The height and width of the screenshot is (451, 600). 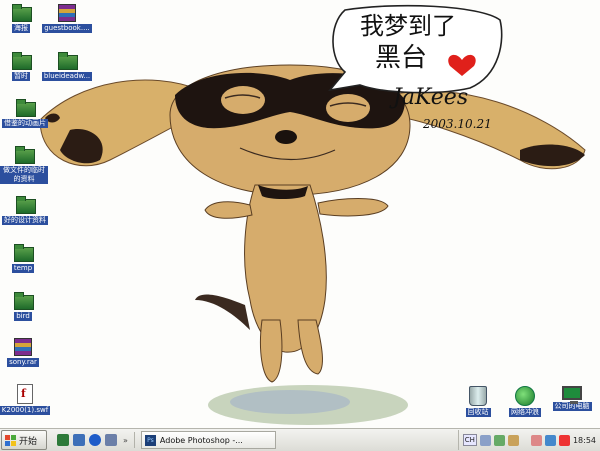 What do you see at coordinates (525, 412) in the screenshot?
I see `icon-label: 网络冲浪` at bounding box center [525, 412].